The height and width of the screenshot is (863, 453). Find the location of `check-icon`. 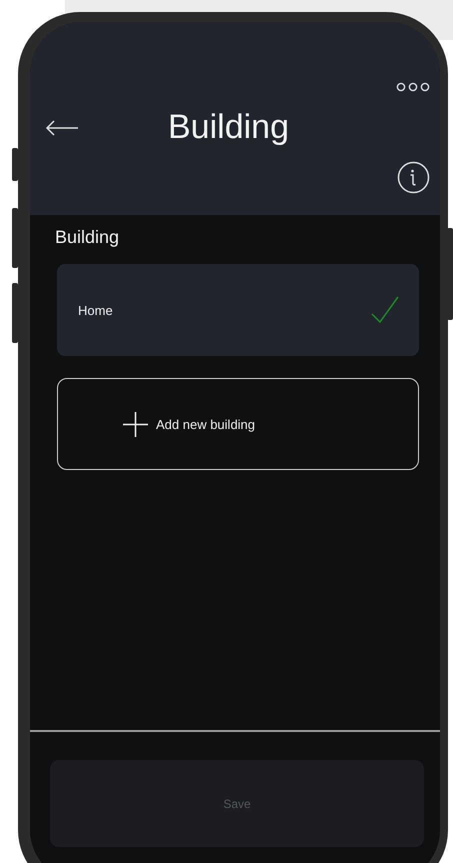

check-icon is located at coordinates (385, 310).